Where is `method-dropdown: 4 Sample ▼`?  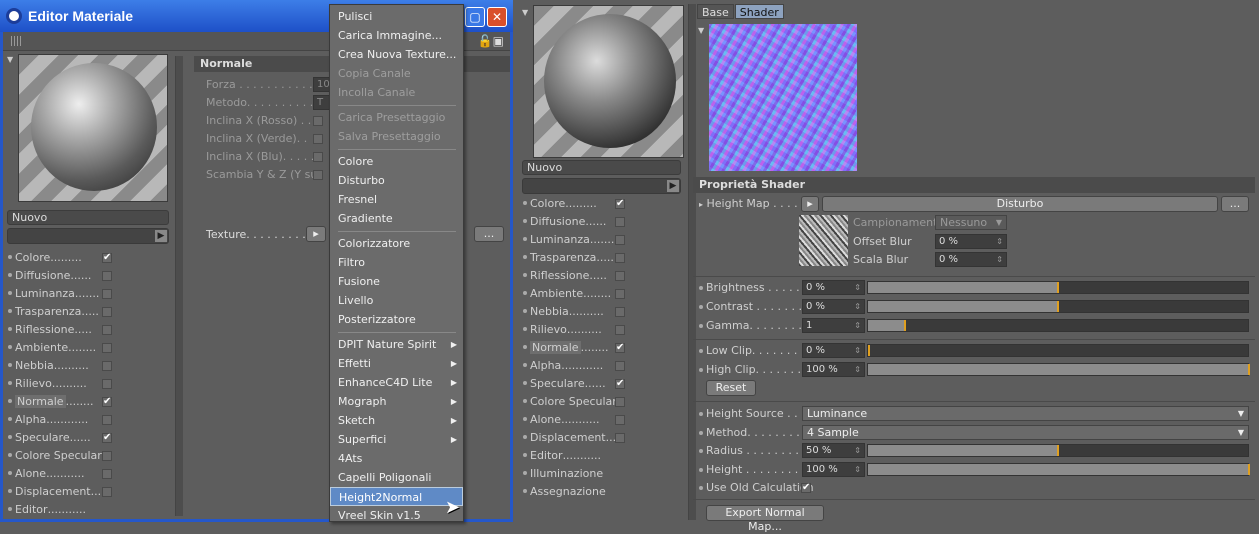
method-dropdown: 4 Sample ▼ is located at coordinates (1025, 432).